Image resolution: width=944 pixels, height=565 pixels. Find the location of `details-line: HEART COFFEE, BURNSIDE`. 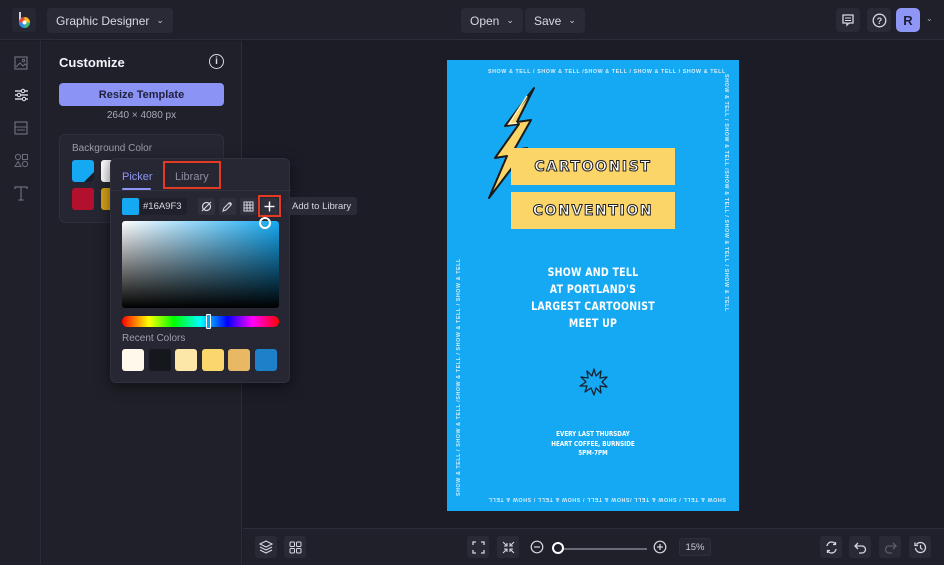

details-line: HEART COFFEE, BURNSIDE is located at coordinates (593, 443).